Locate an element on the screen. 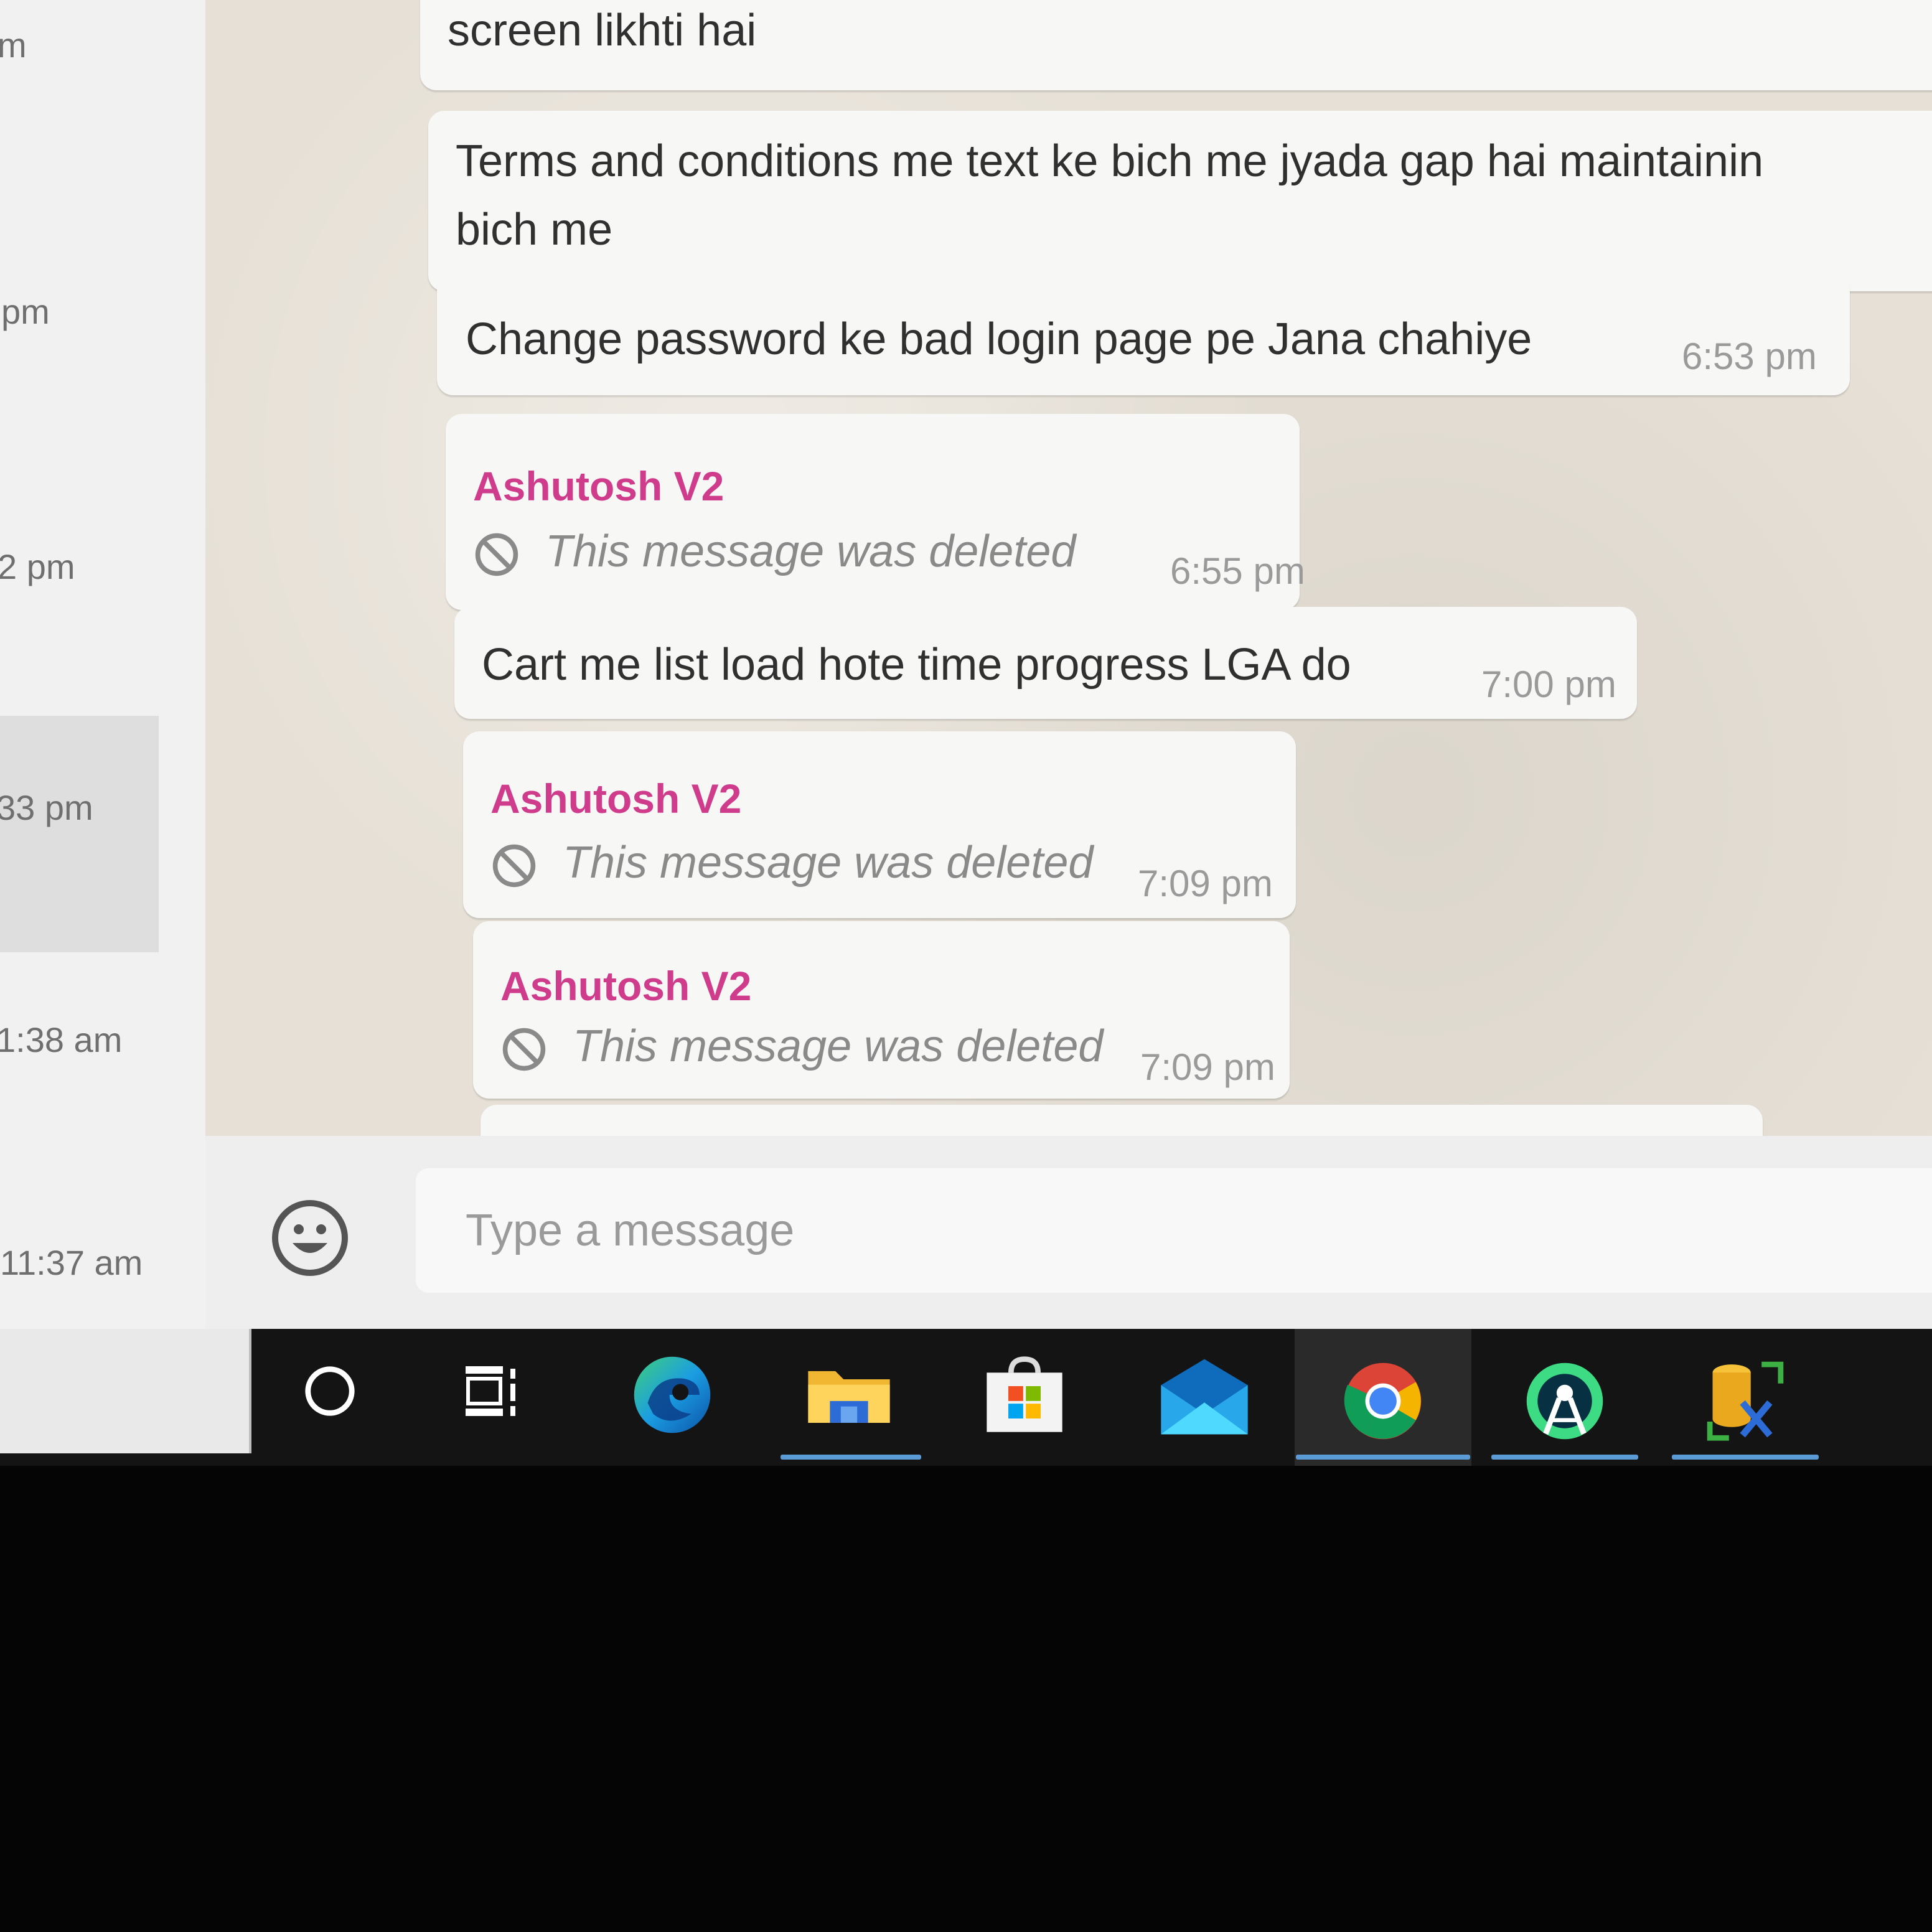 Image resolution: width=1932 pixels, height=1932 pixels. message-text: bich me is located at coordinates (534, 230).